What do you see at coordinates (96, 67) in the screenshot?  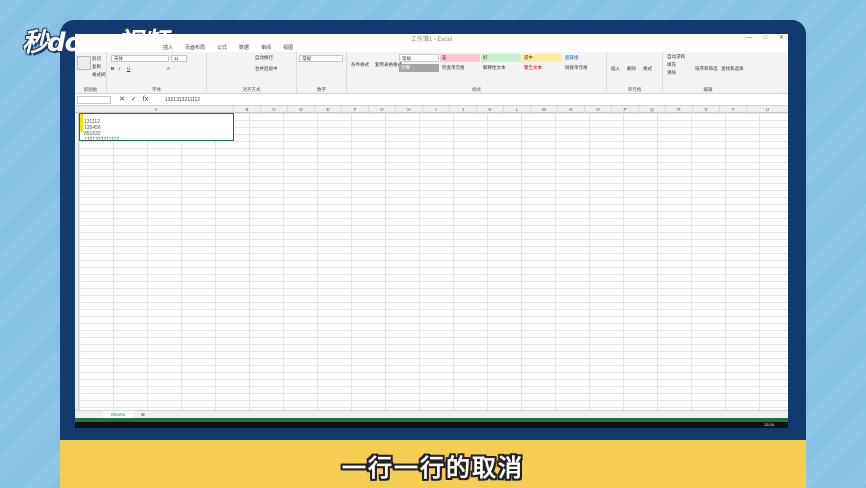 I see `copy-button: 复制` at bounding box center [96, 67].